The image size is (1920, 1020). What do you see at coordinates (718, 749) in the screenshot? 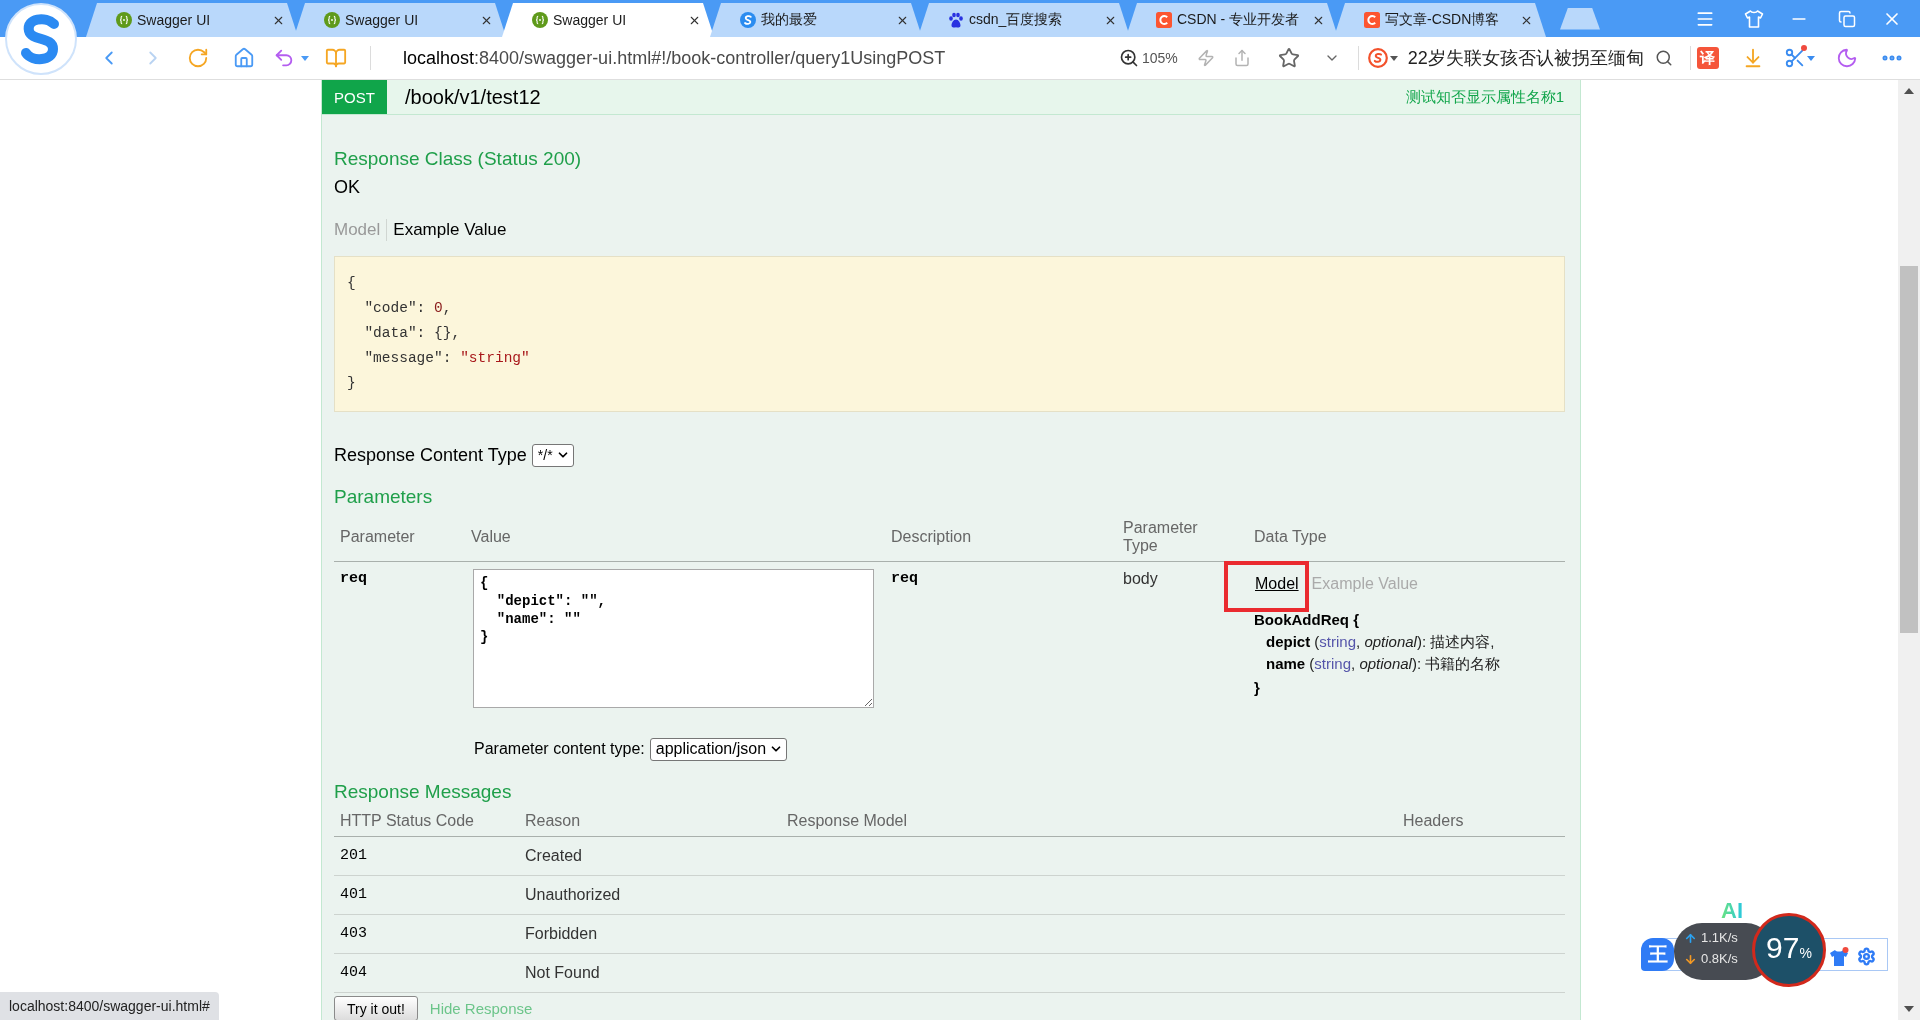
I see `content-type-select: application/json` at bounding box center [718, 749].